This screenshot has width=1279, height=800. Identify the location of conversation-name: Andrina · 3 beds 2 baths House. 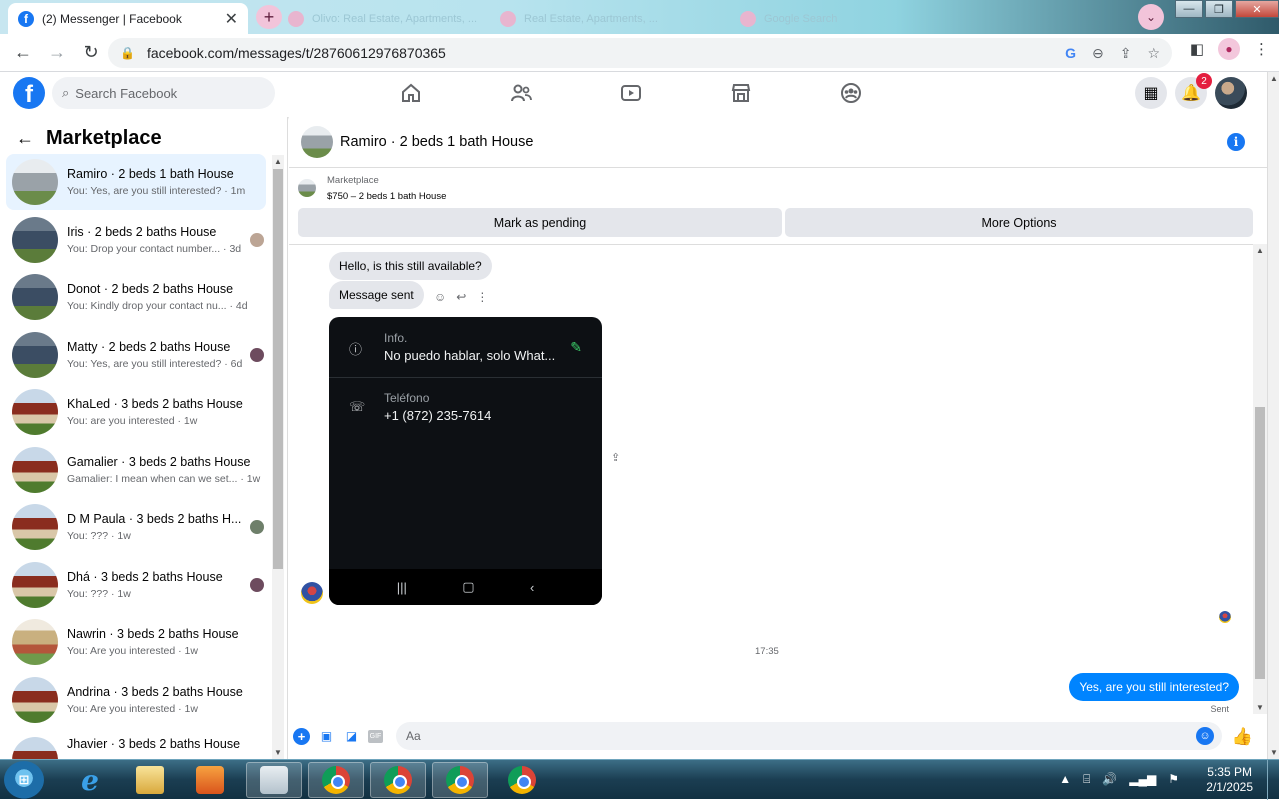
(155, 692).